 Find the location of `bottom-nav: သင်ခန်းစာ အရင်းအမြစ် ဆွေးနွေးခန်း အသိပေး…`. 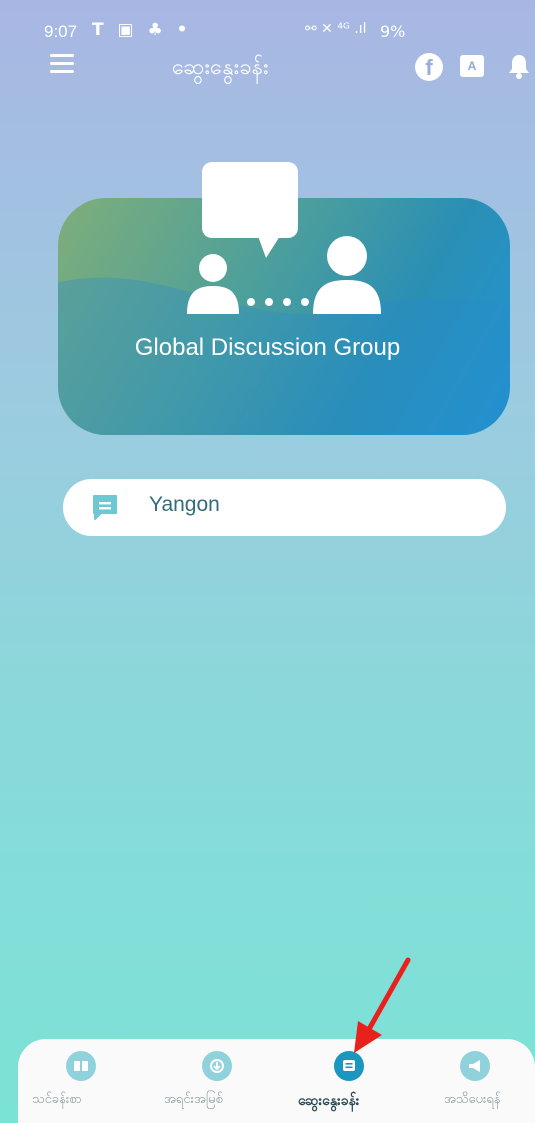

bottom-nav: သင်ခန်းစာ အရင်းအမြစ် ဆွေးနွေးခန်း အသိပေး… is located at coordinates (276, 1081).